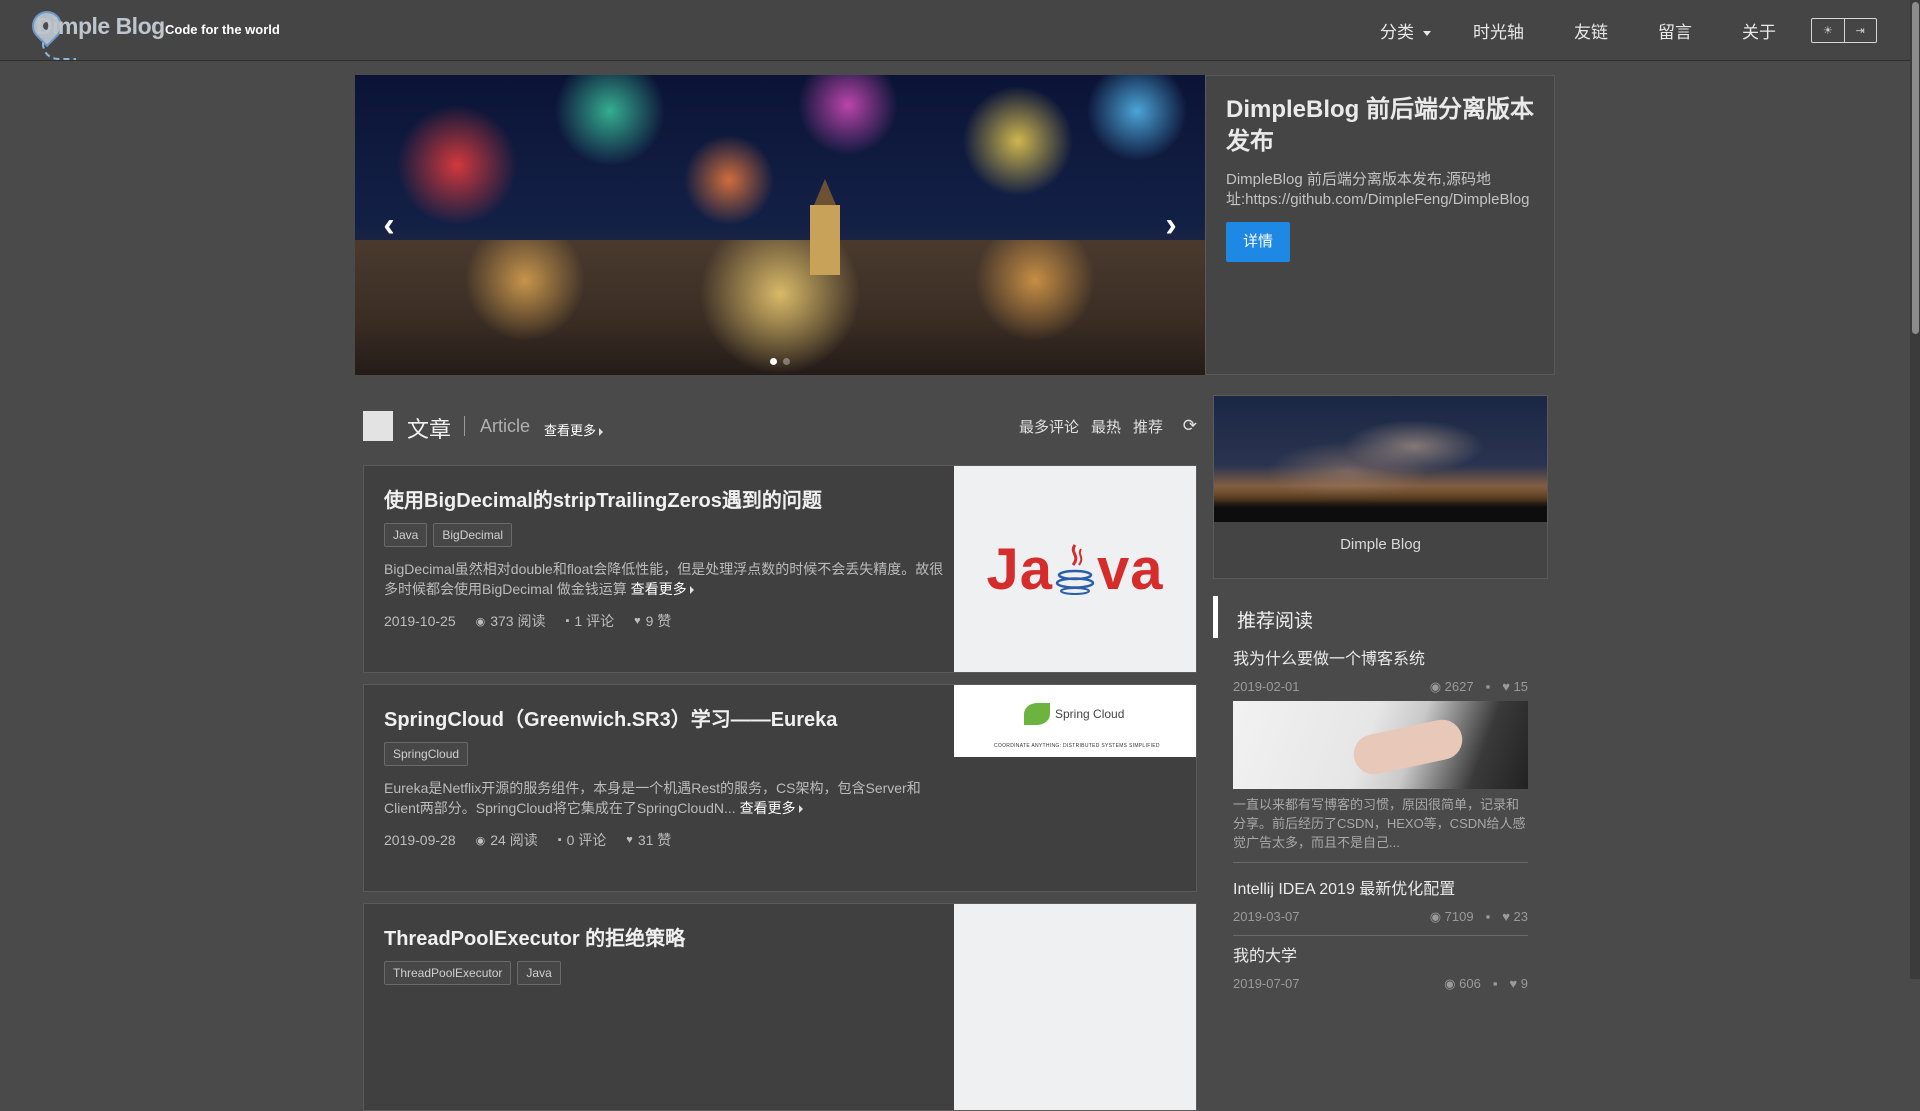 This screenshot has height=1111, width=1920. I want to click on sort-most-comments: 最多评论, so click(1049, 426).